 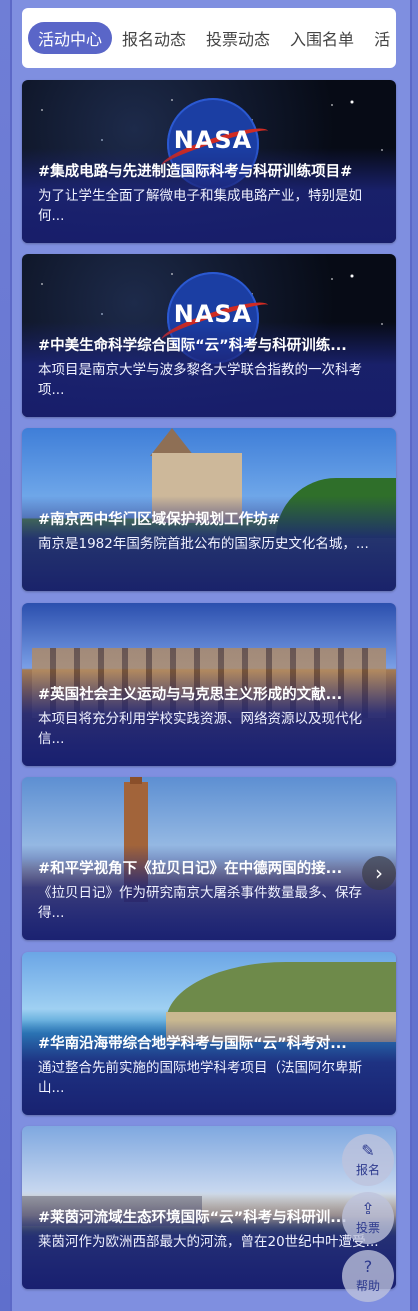 What do you see at coordinates (368, 1266) in the screenshot?
I see `help-question-icon: ?` at bounding box center [368, 1266].